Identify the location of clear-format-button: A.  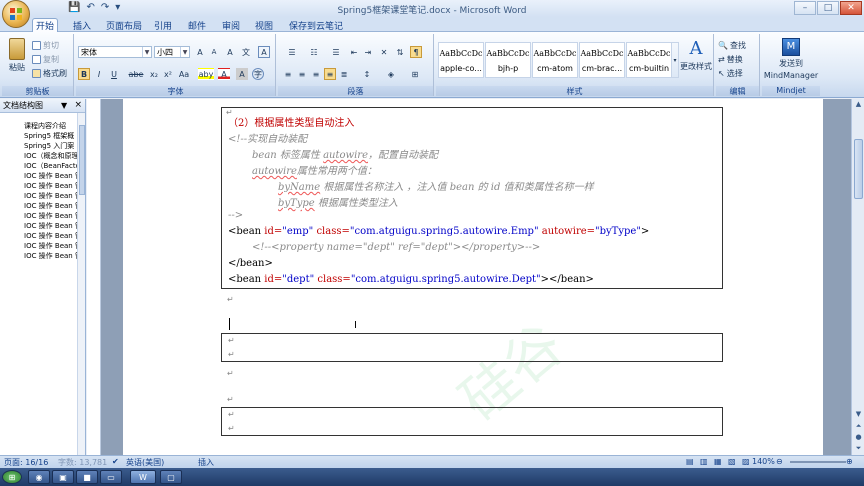
(230, 52).